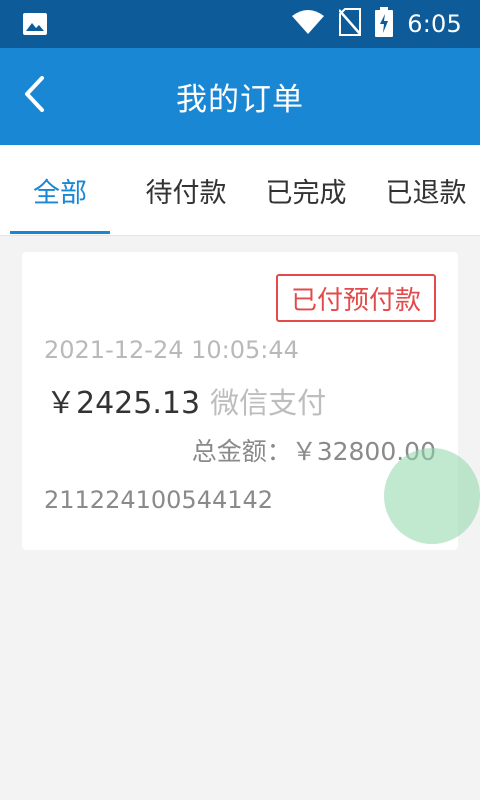 The height and width of the screenshot is (800, 480). I want to click on tab-indicator, so click(60, 232).